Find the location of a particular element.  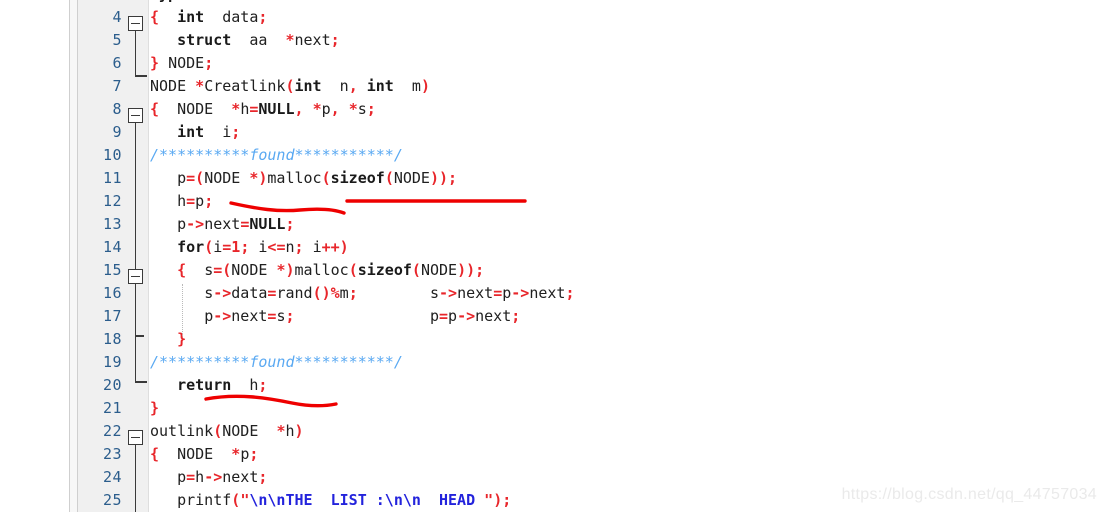

indent-guide is located at coordinates (182, 310).